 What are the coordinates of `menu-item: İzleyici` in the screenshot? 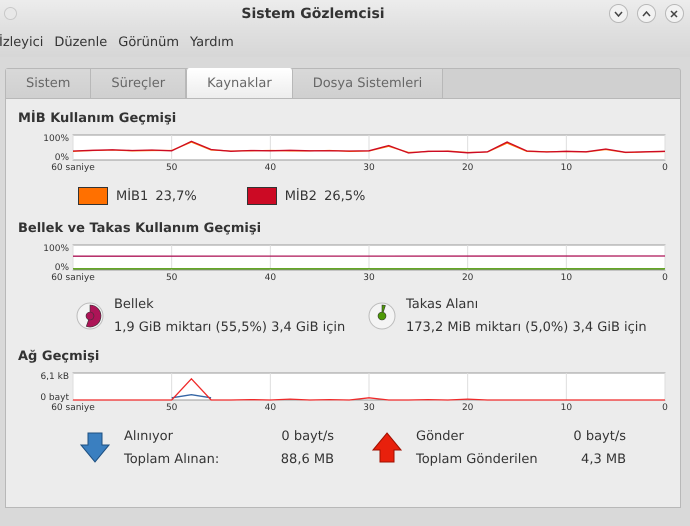 It's located at (25, 42).